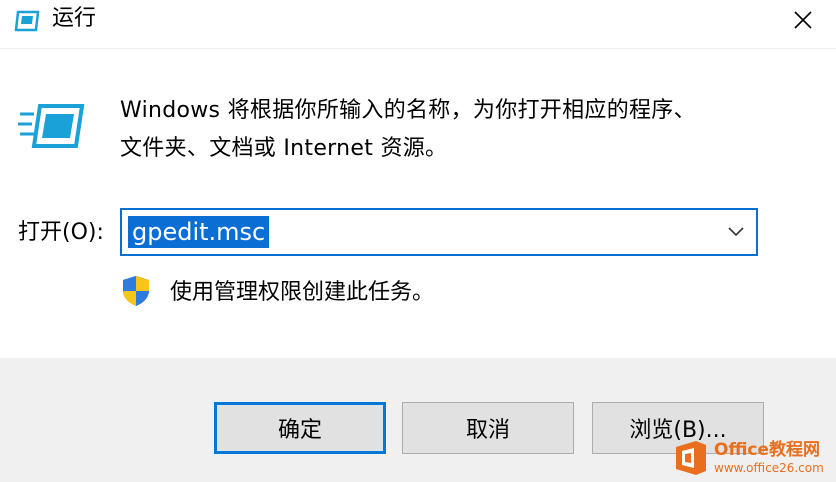 The height and width of the screenshot is (482, 836). What do you see at coordinates (488, 428) in the screenshot?
I see `cancel-button: 取消` at bounding box center [488, 428].